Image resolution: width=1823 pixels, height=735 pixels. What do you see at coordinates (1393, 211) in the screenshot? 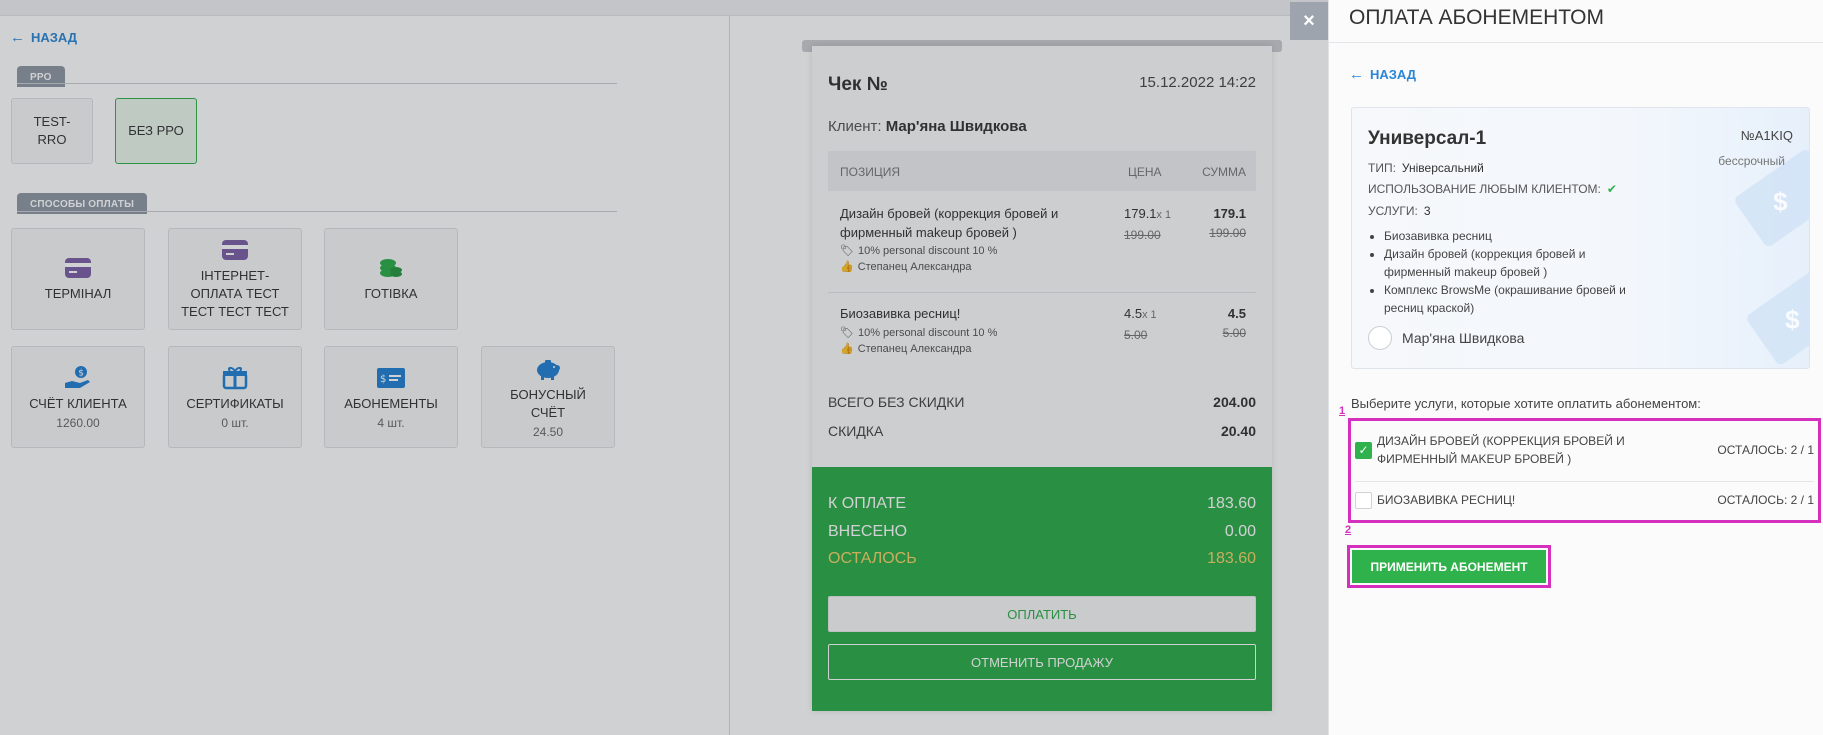
I see `services-label: УСЛУГИ:` at bounding box center [1393, 211].